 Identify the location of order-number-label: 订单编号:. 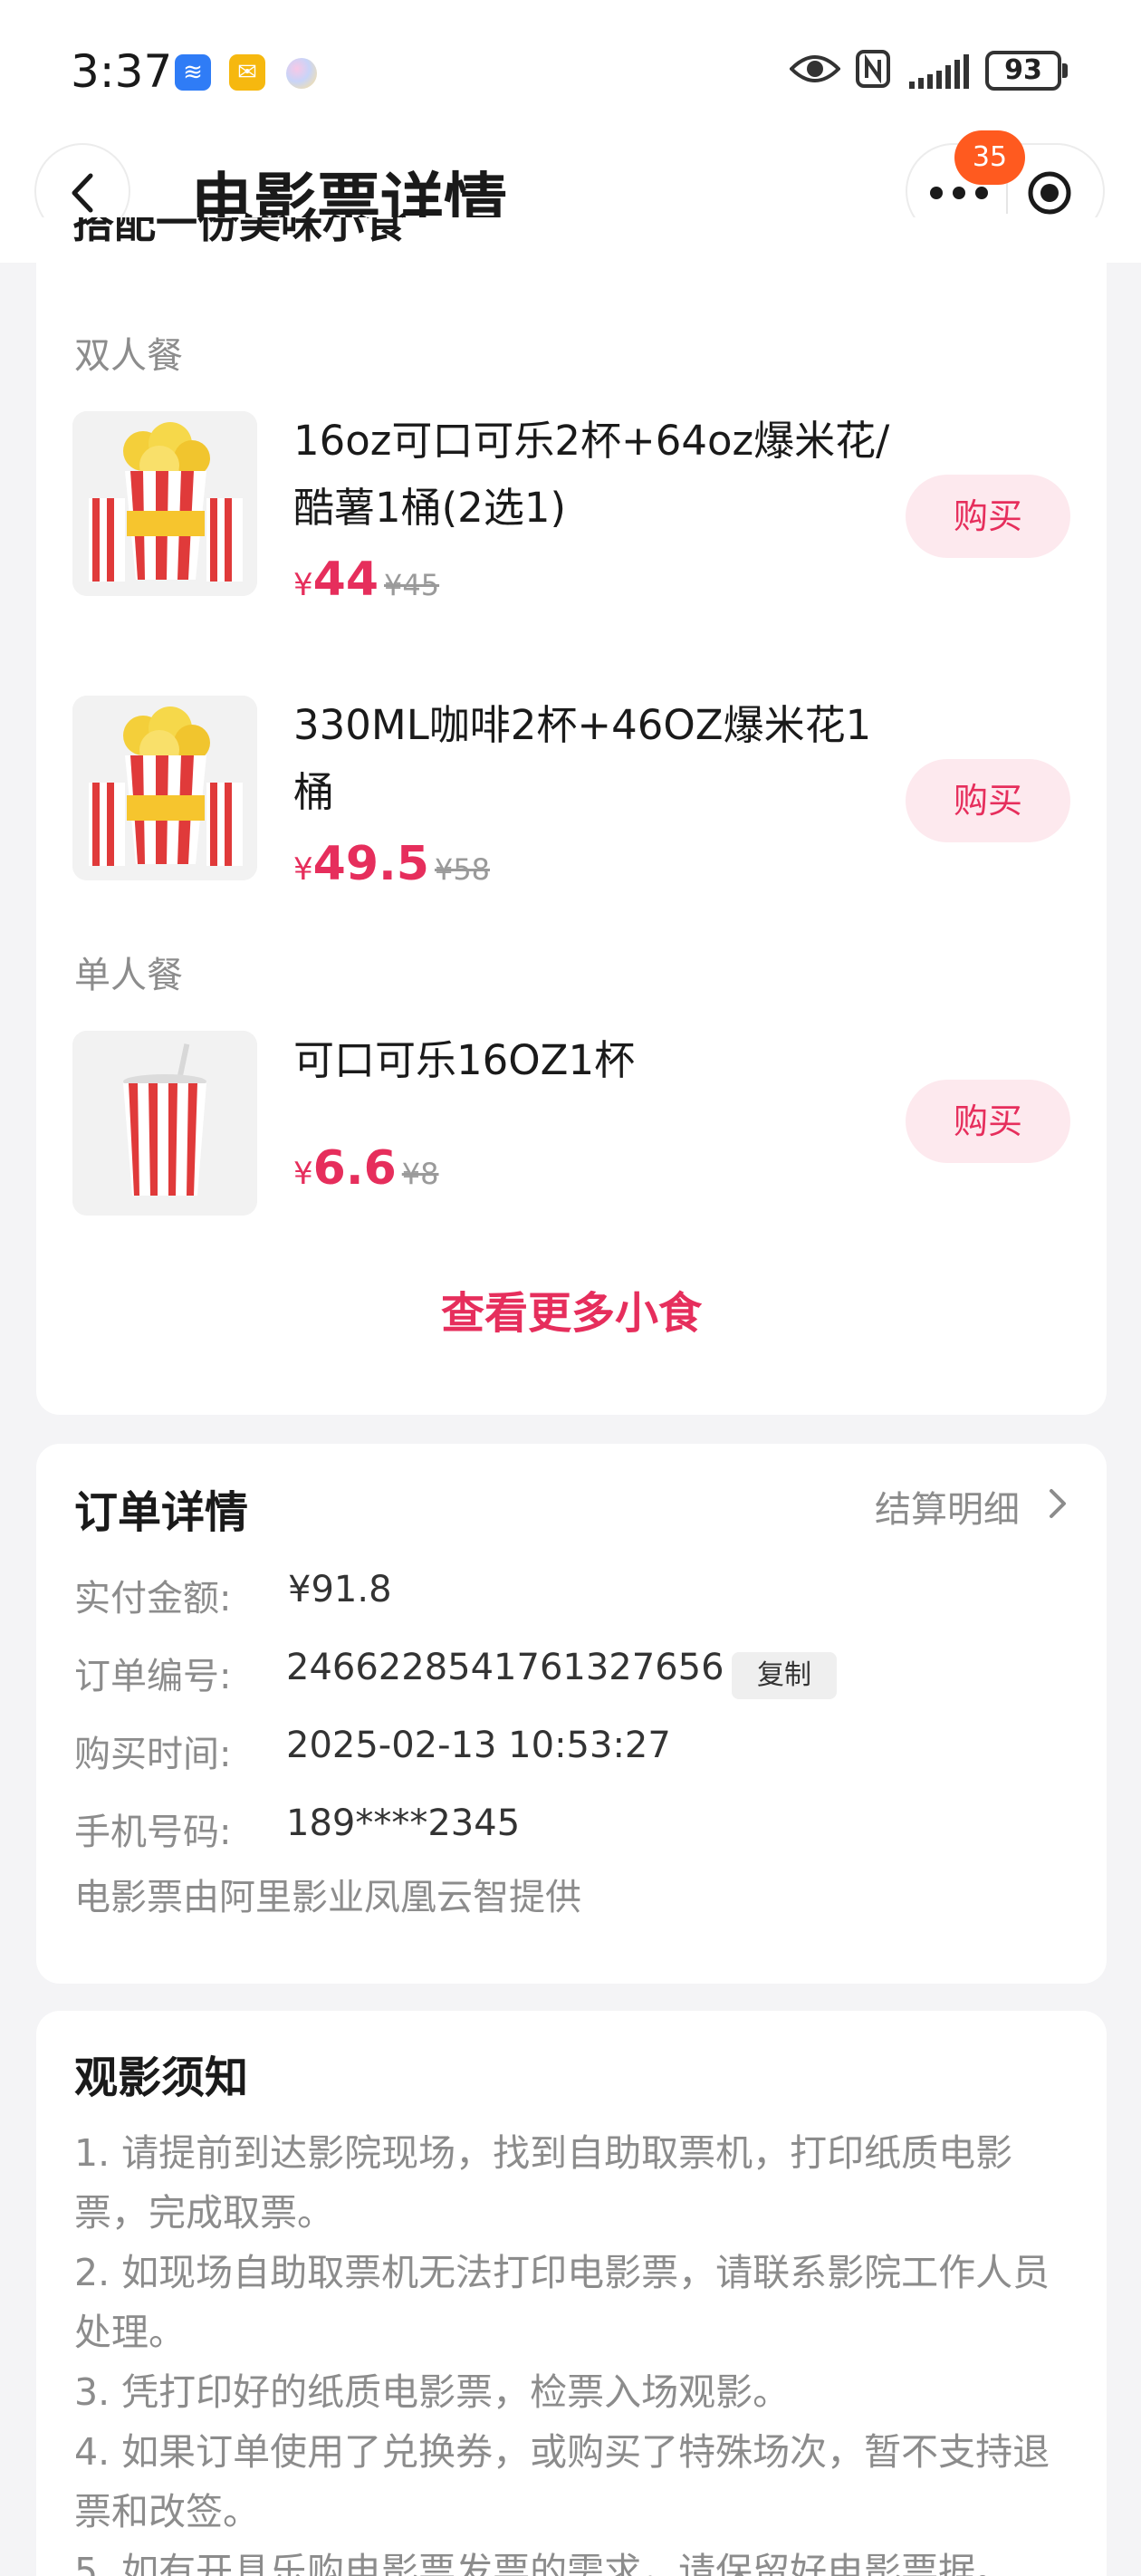
(153, 1676).